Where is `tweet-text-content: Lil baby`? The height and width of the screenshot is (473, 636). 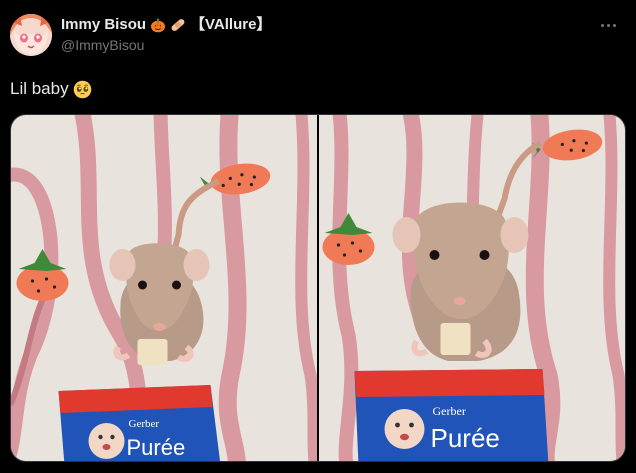 tweet-text-content: Lil baby is located at coordinates (39, 88).